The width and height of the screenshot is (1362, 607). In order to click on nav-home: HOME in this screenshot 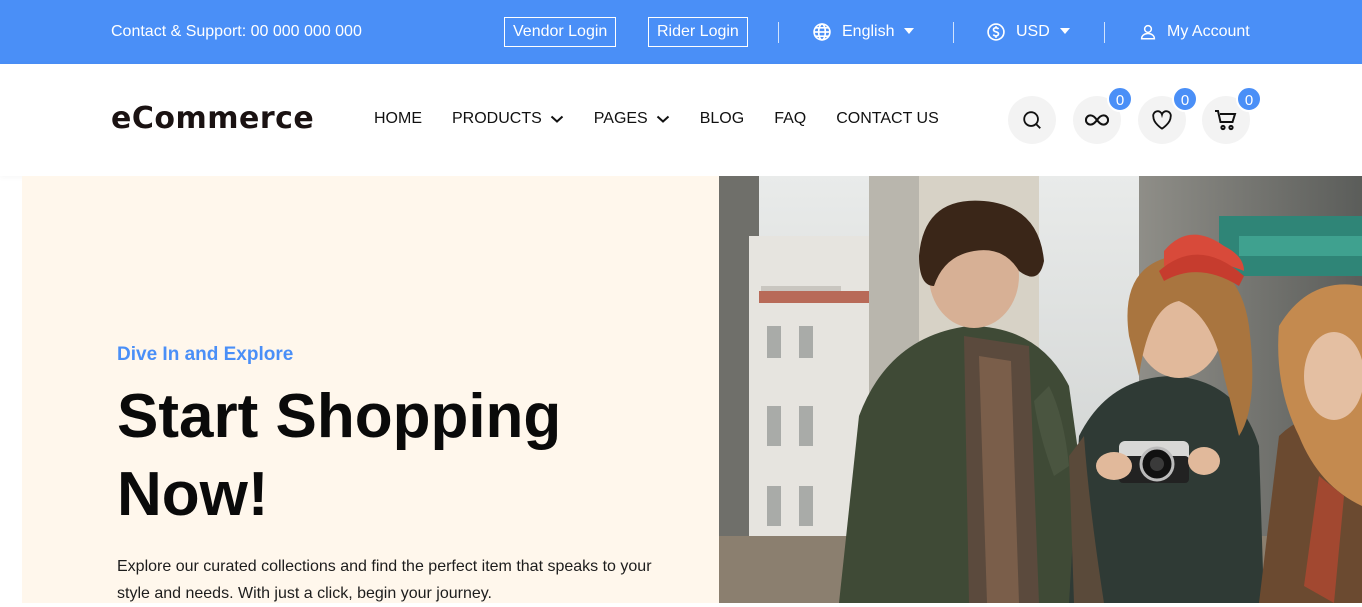, I will do `click(398, 119)`.